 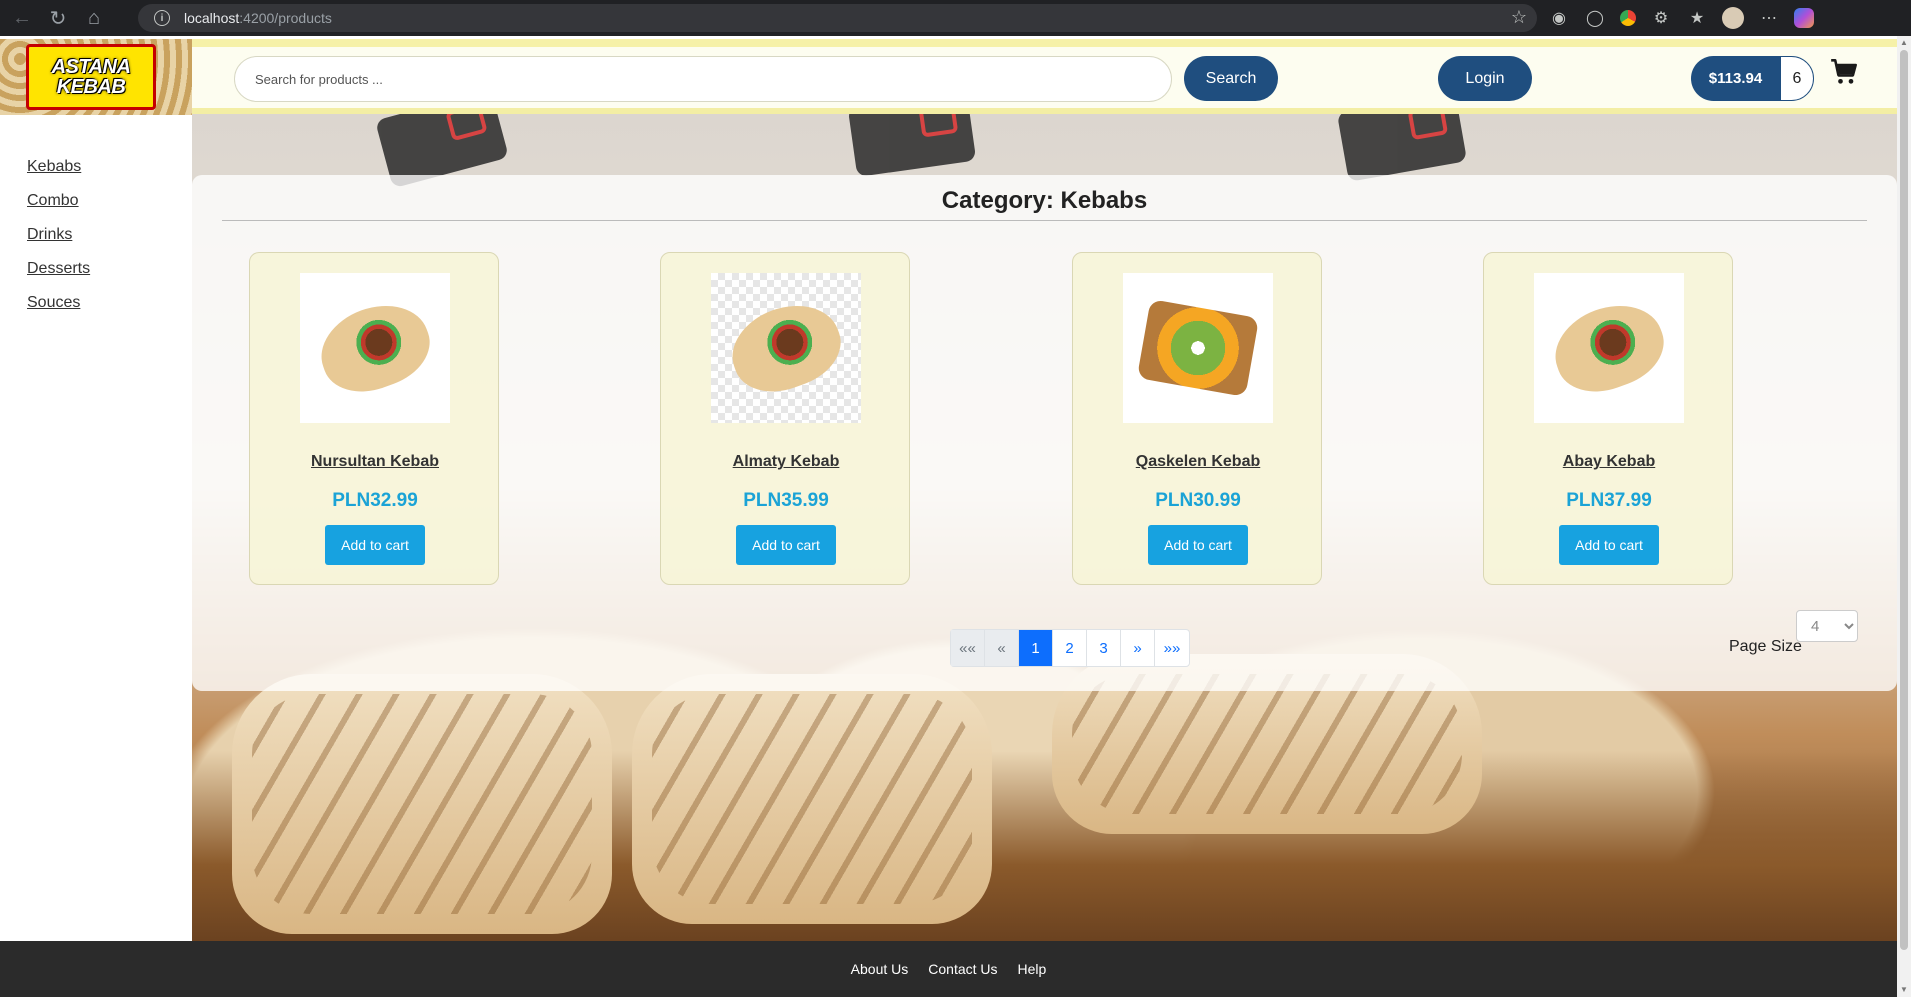 What do you see at coordinates (1904, 990) in the screenshot?
I see `scroll-down-icon: ▼` at bounding box center [1904, 990].